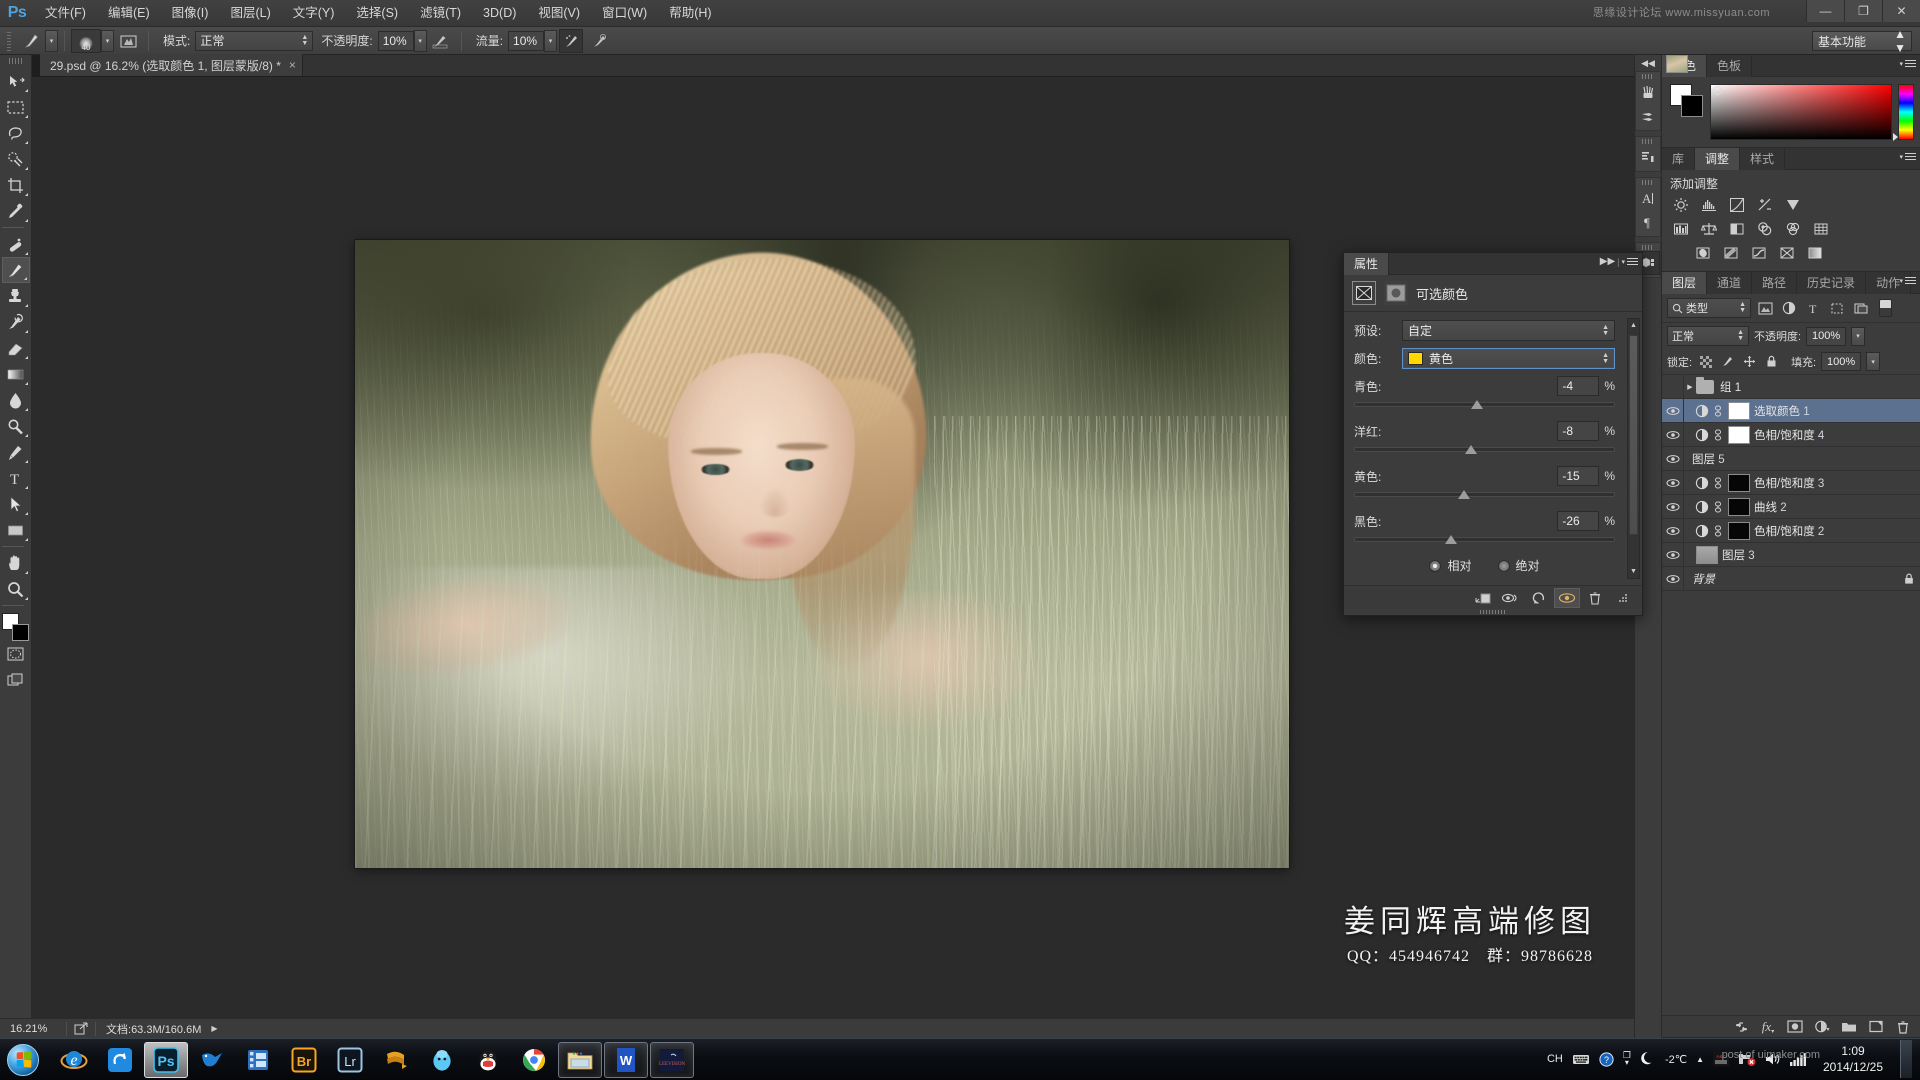 This screenshot has width=1920, height=1080. I want to click on layer-fill-dropdown: ▾, so click(1873, 361).